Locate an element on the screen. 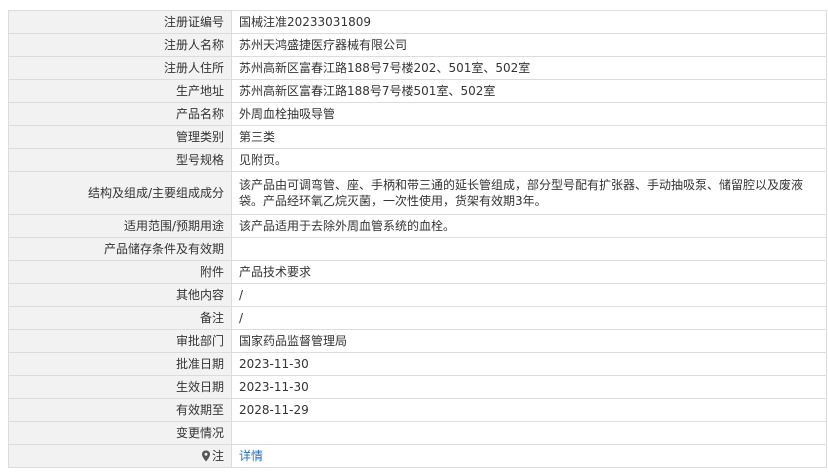 Image resolution: width=828 pixels, height=475 pixels. table-row: 有效期至 2028-11-29 is located at coordinates (417, 410).